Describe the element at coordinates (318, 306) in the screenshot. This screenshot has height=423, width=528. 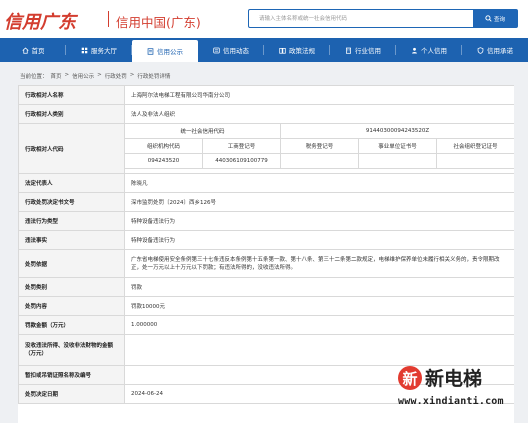
I see `content-value: 罚款10000元` at that location.